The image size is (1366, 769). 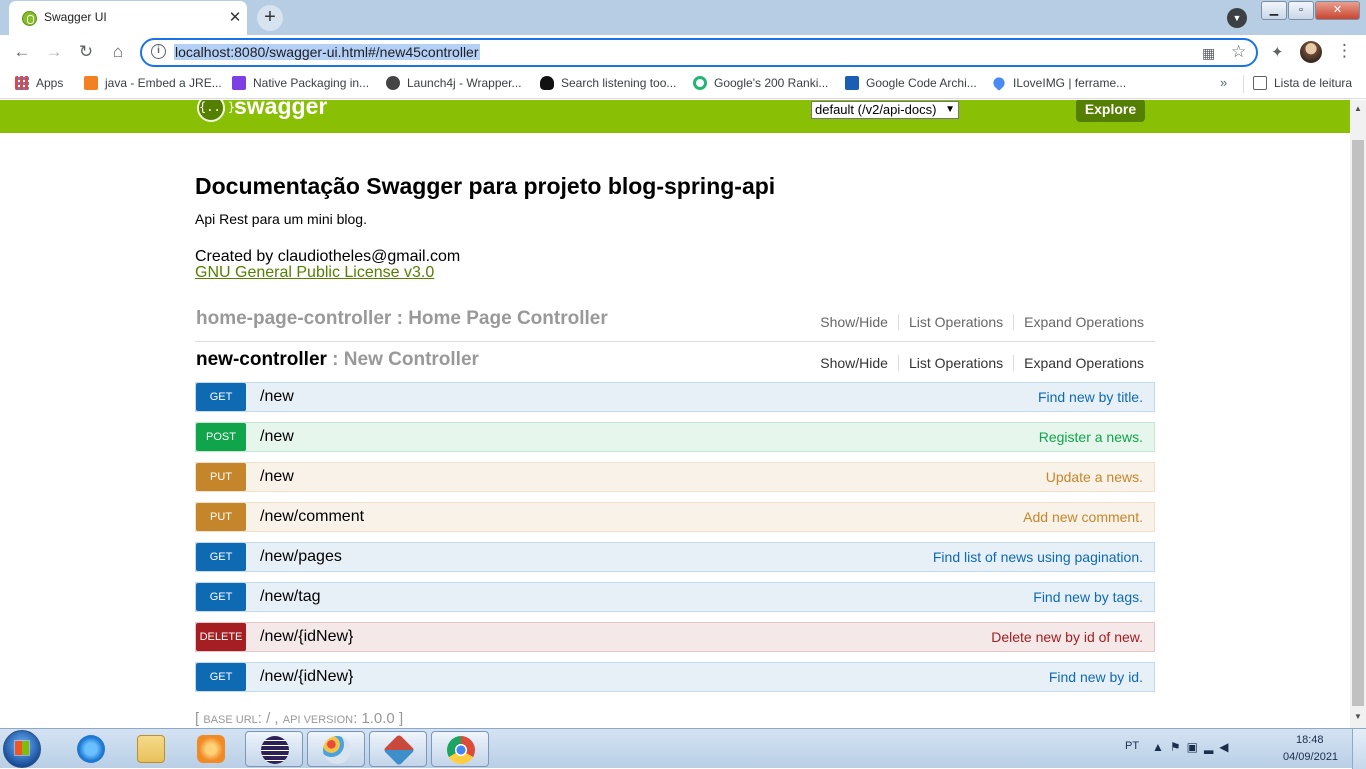 I want to click on operation-row: GET /new/tag Find new by tags., so click(x=675, y=597).